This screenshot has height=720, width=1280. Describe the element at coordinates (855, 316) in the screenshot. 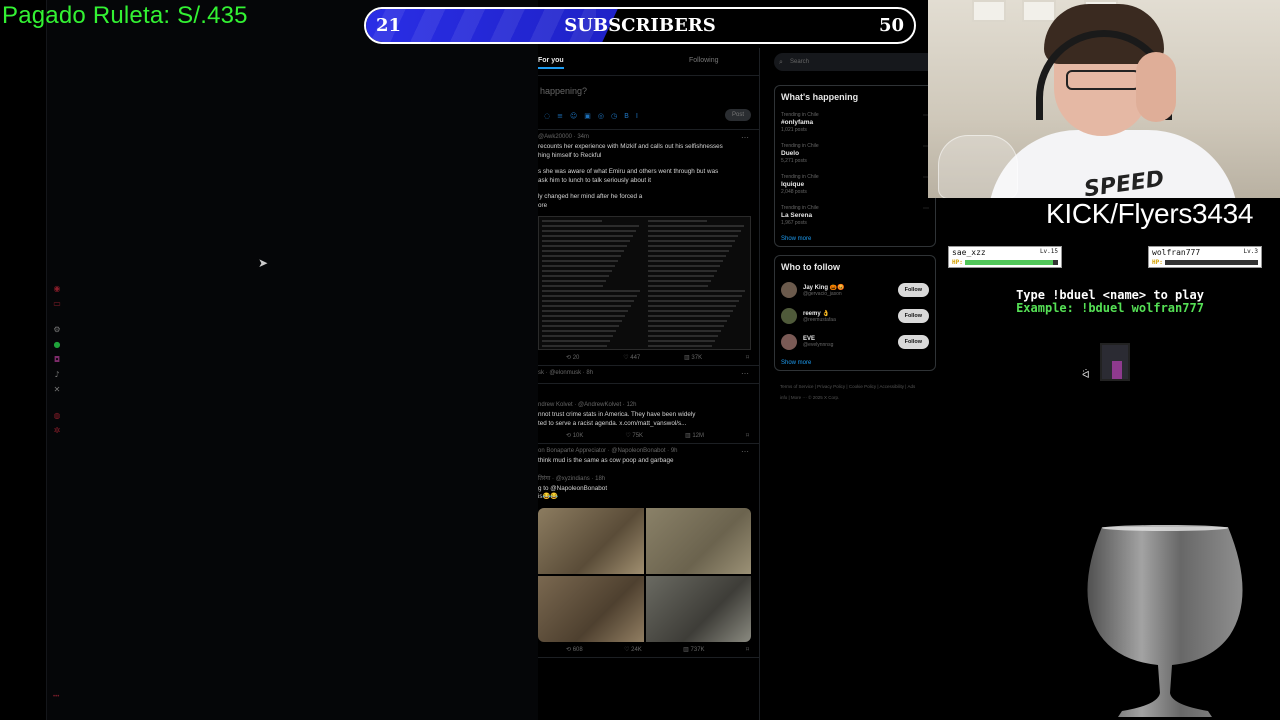

I see `follow-suggestion: reemy 👌 @reemustafaa Follow` at that location.